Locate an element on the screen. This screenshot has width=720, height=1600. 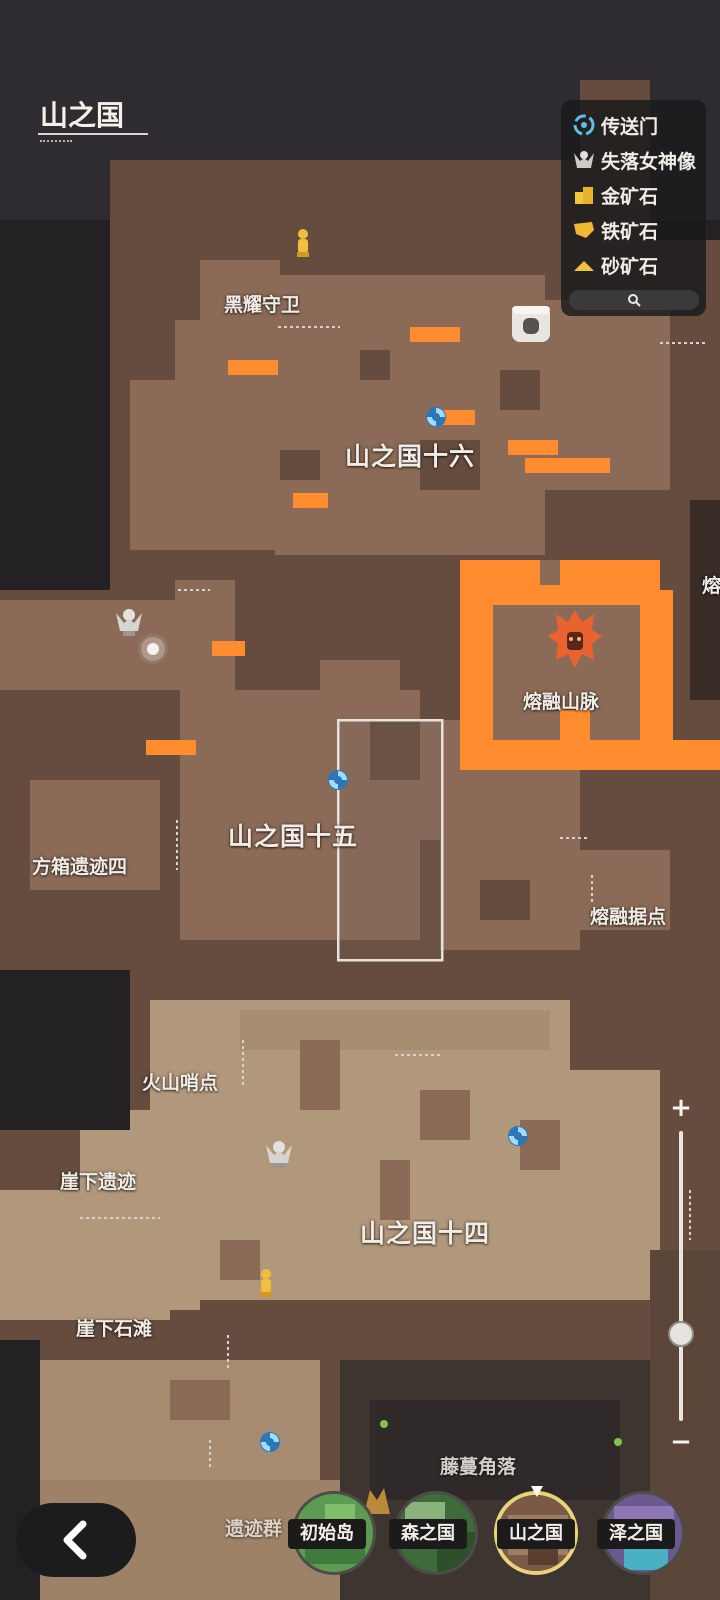
zoom-slider: + − is located at coordinates (681, 1275).